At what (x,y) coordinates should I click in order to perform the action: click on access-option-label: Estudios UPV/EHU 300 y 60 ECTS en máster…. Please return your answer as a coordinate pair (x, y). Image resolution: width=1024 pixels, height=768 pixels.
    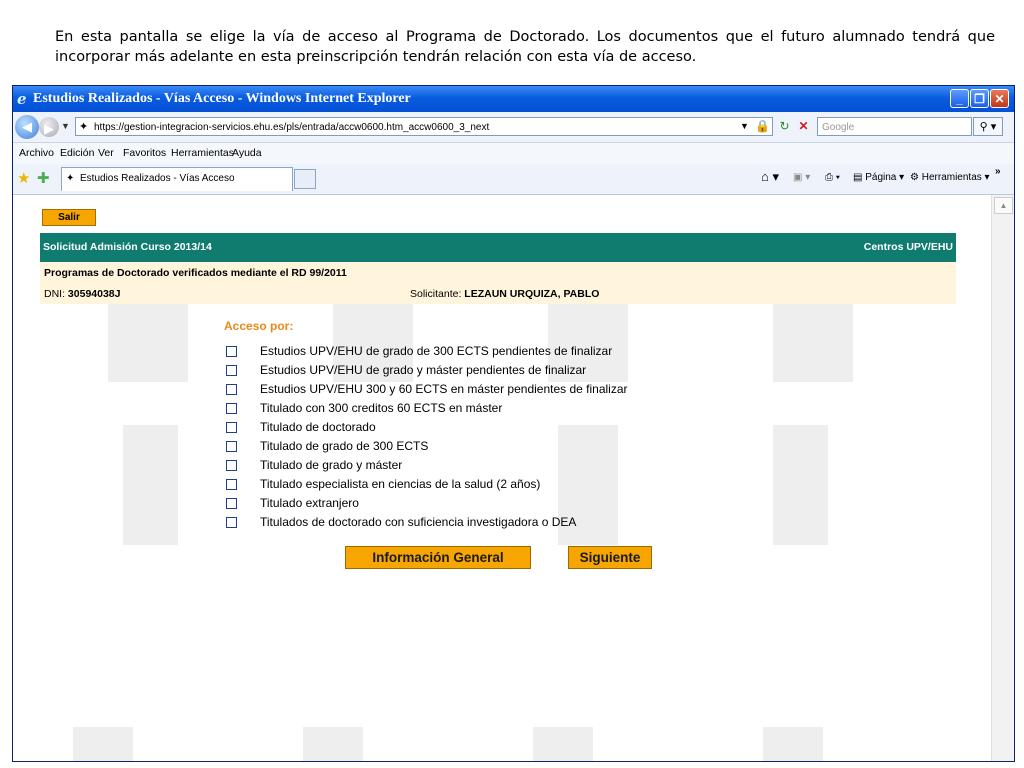
    Looking at the image, I should click on (444, 389).